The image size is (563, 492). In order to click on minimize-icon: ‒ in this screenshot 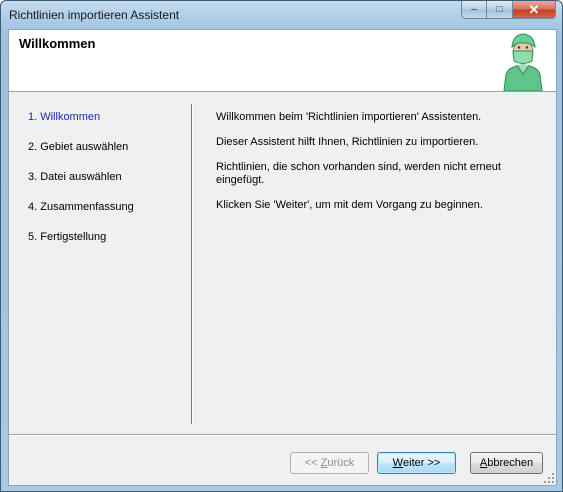, I will do `click(474, 9)`.